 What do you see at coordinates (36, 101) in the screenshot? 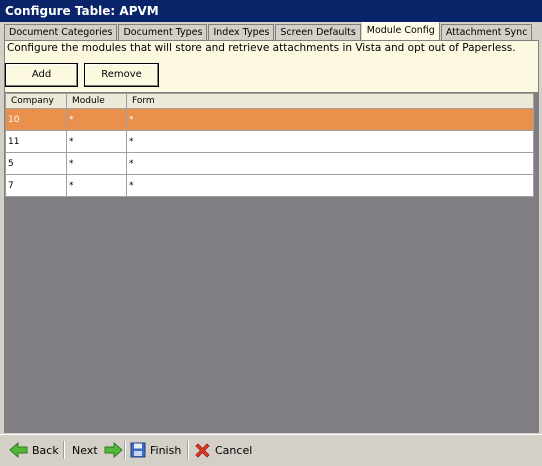
I see `column-header-company: Company` at bounding box center [36, 101].